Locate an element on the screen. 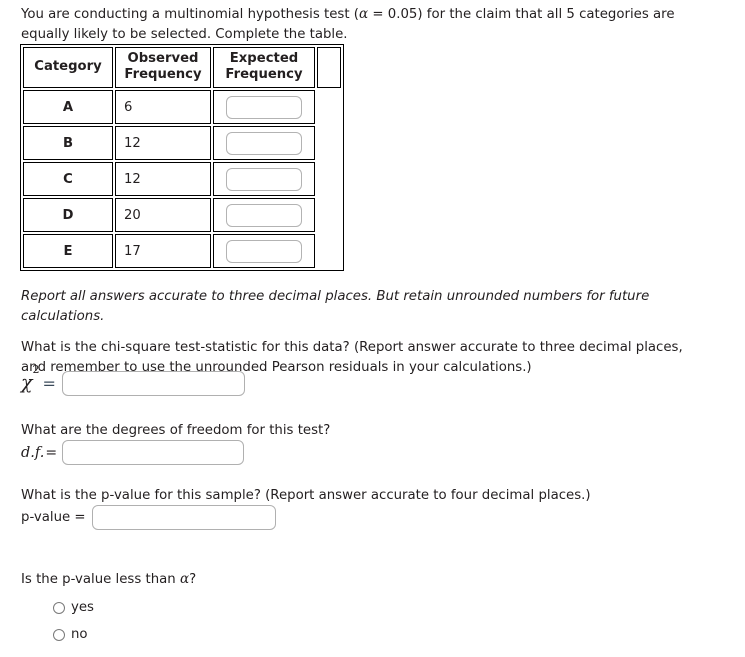 The height and width of the screenshot is (657, 745). degrees-of-freedom-answer-row: d.f. = is located at coordinates (133, 452).